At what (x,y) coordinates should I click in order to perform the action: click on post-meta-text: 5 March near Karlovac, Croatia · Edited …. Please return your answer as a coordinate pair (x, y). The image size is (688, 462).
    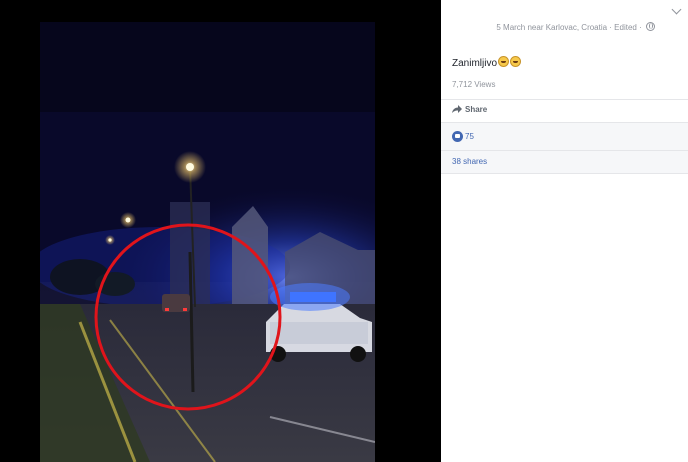
    Looking at the image, I should click on (569, 27).